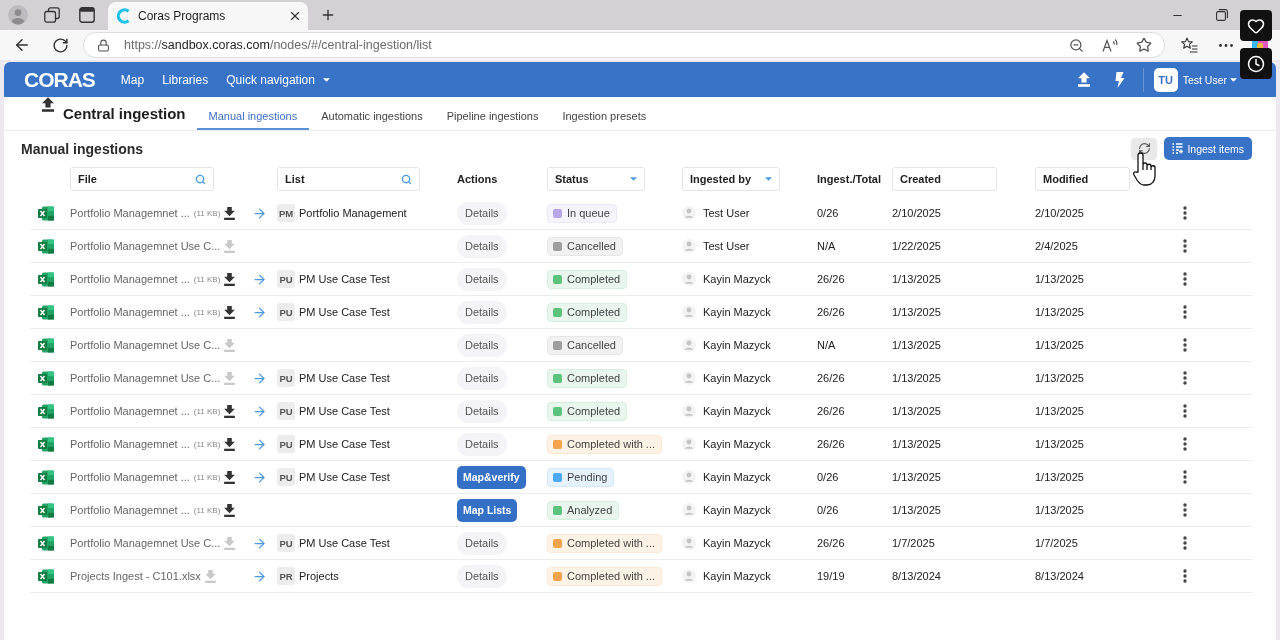 The height and width of the screenshot is (640, 1280). What do you see at coordinates (1076, 45) in the screenshot?
I see `zoom-out-icon` at bounding box center [1076, 45].